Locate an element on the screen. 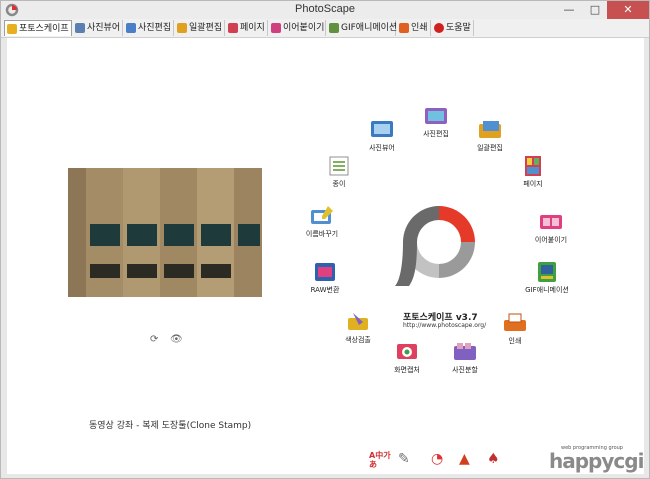 Image resolution: width=650 pixels, height=479 pixels. raw-converter-icon is located at coordinates (325, 272).